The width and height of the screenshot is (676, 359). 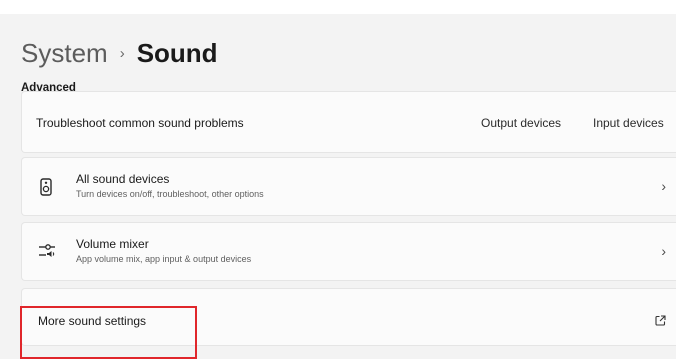 What do you see at coordinates (123, 179) in the screenshot?
I see `all-sound-devices-title: All sound devices` at bounding box center [123, 179].